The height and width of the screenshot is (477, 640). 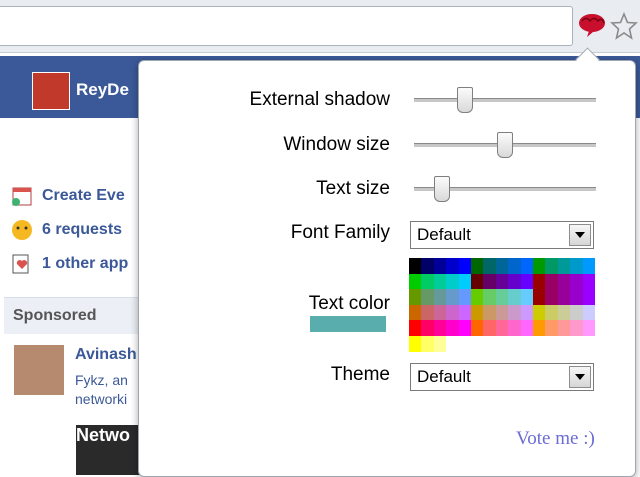 What do you see at coordinates (286, 26) in the screenshot?
I see `address-bar` at bounding box center [286, 26].